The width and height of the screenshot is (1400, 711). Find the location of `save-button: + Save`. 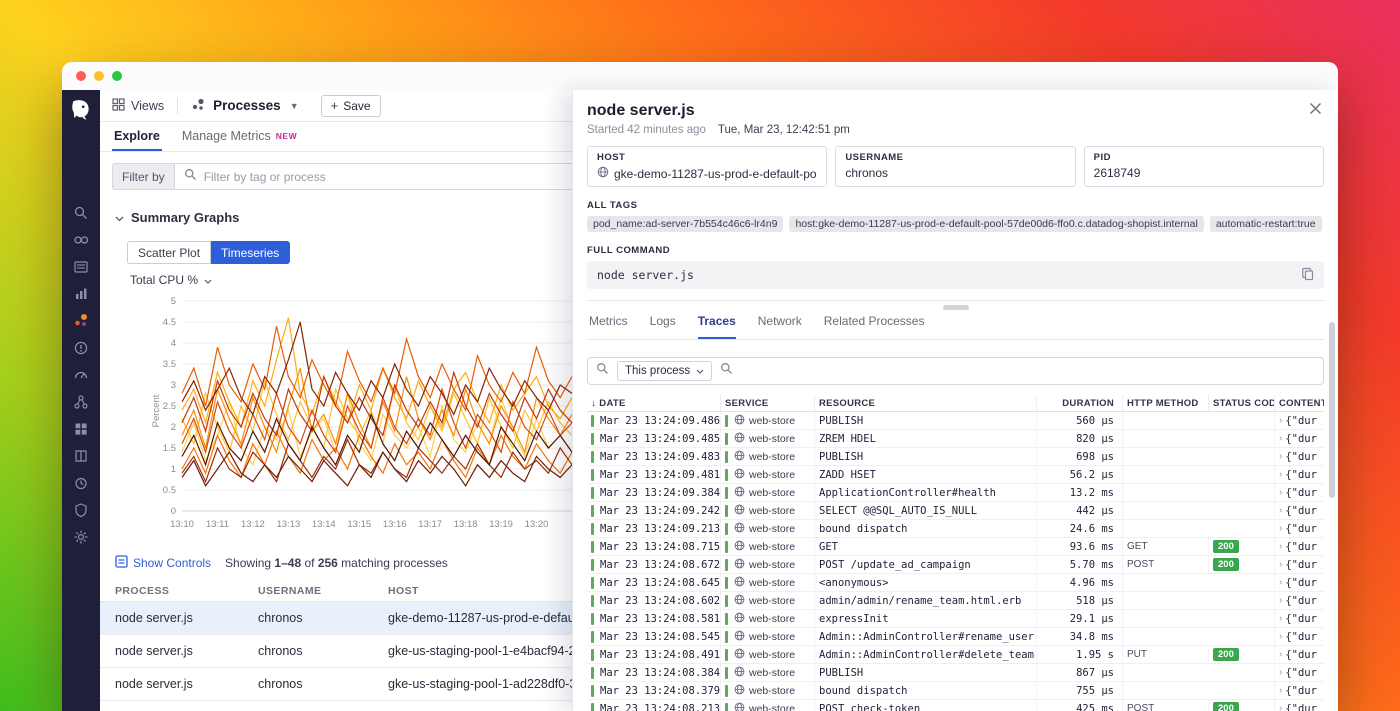

save-button: + Save is located at coordinates (350, 105).